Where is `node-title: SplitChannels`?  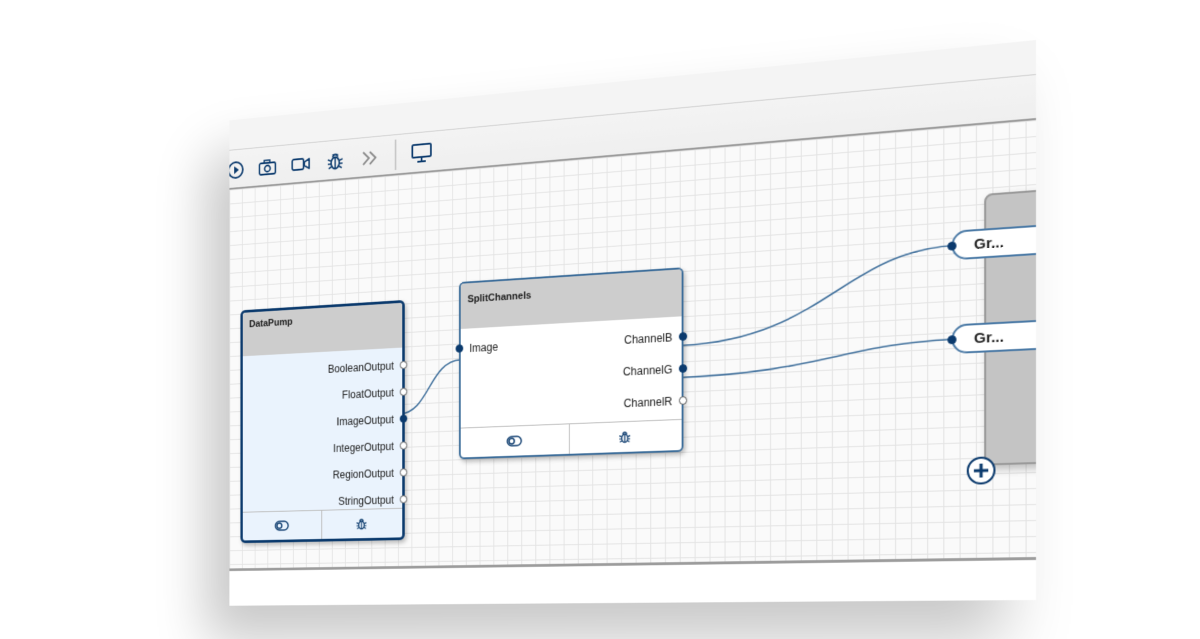 node-title: SplitChannels is located at coordinates (571, 299).